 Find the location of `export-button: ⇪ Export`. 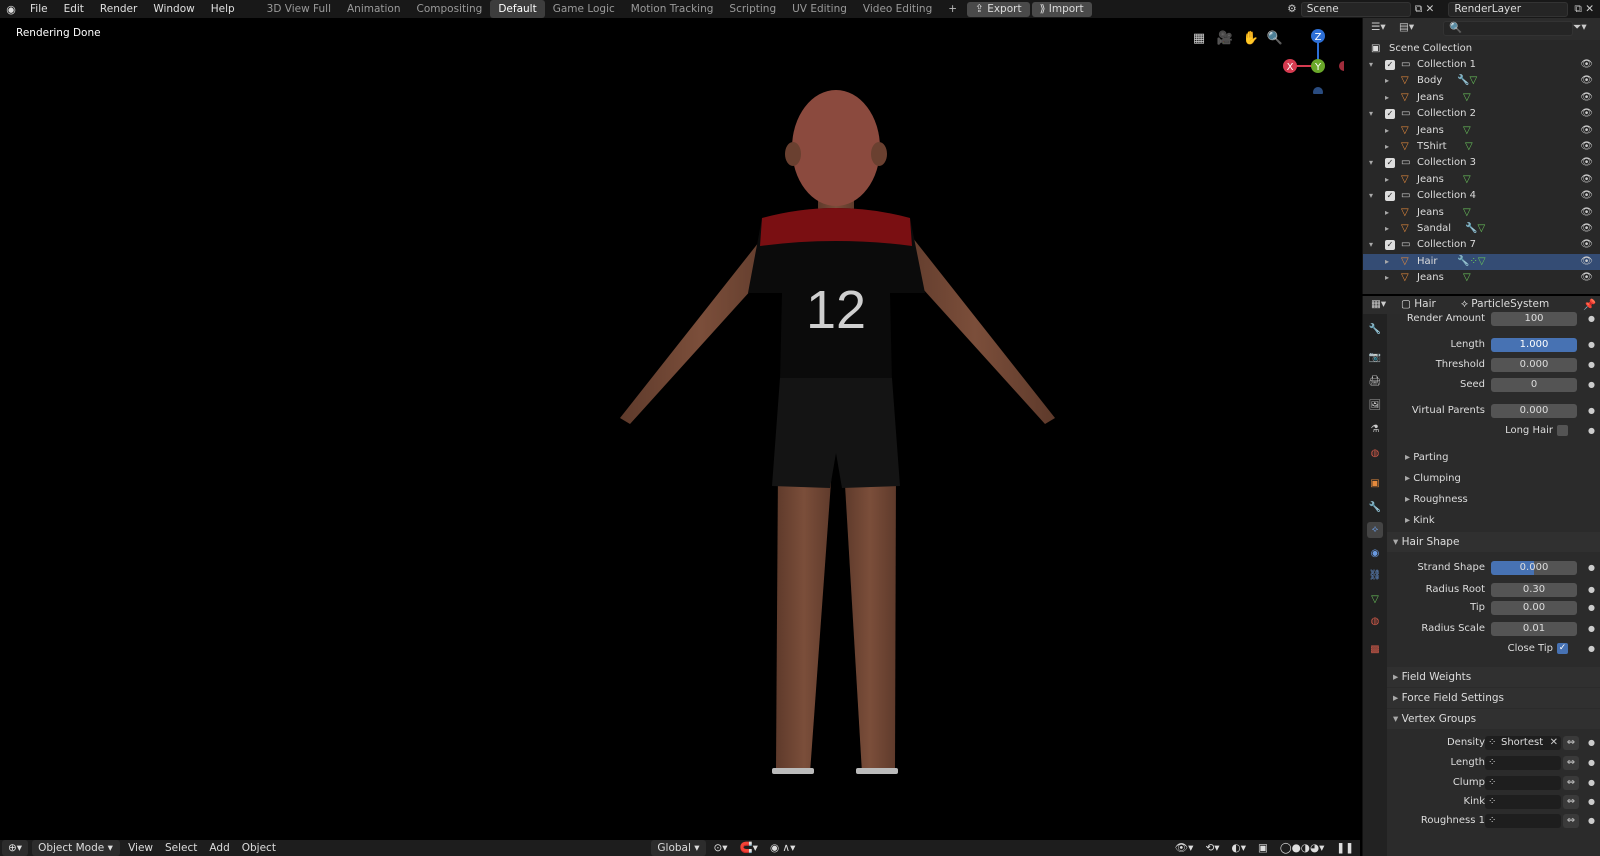

export-button: ⇪ Export is located at coordinates (998, 9).